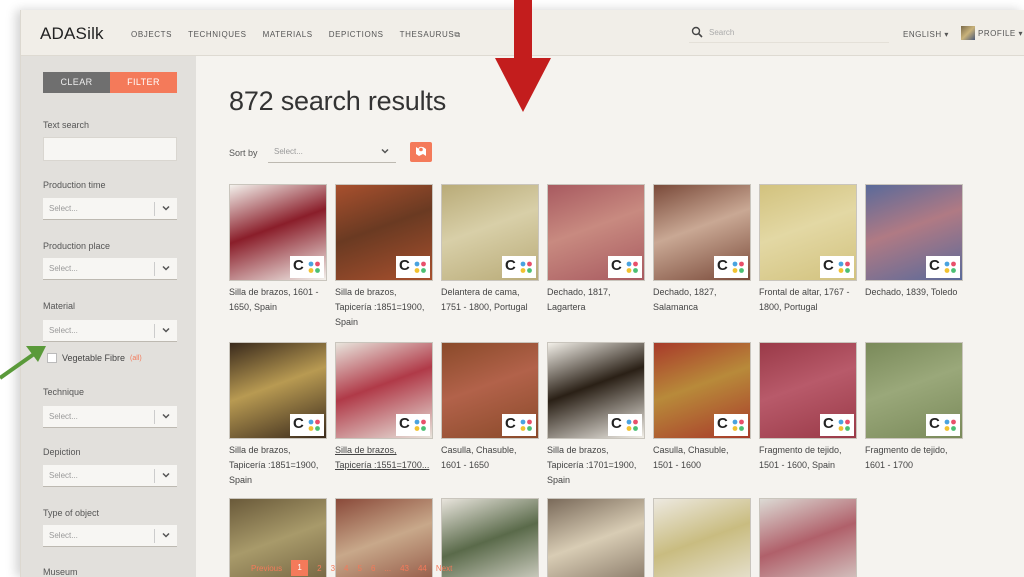 The width and height of the screenshot is (1024, 577). I want to click on result-card: C Dechado, 1839, Toledo, so click(914, 242).